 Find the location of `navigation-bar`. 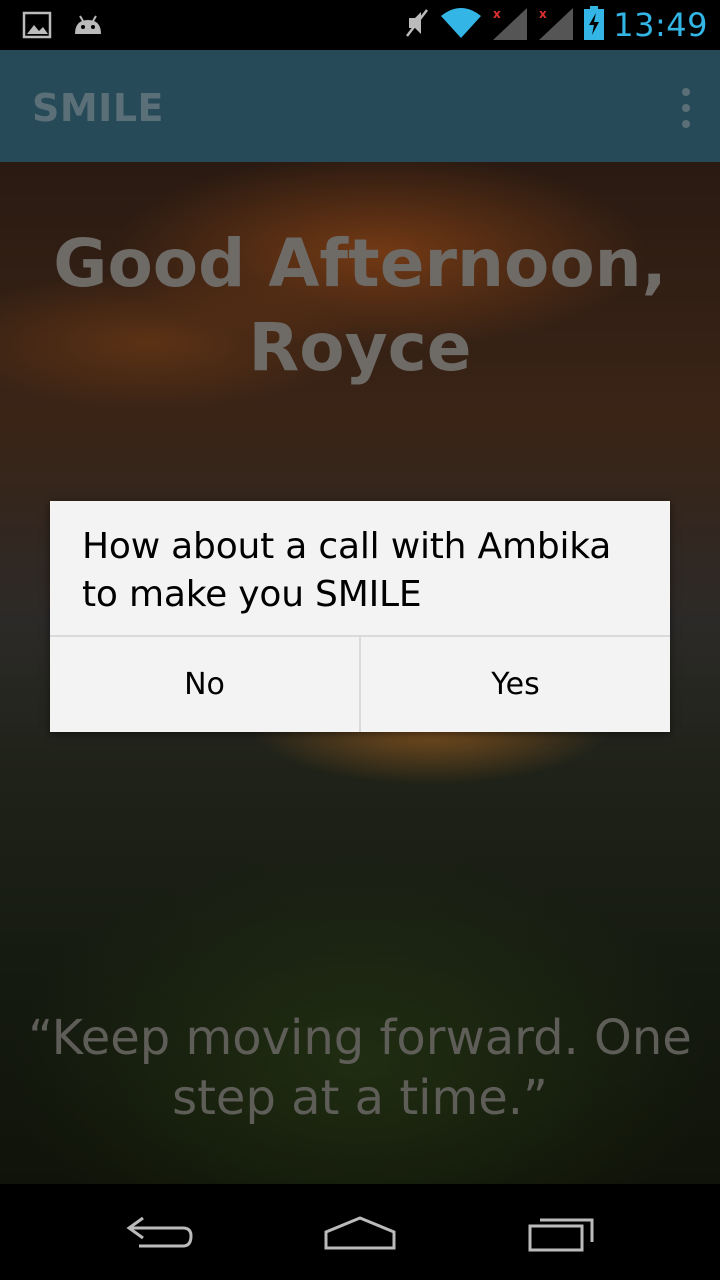

navigation-bar is located at coordinates (360, 1232).